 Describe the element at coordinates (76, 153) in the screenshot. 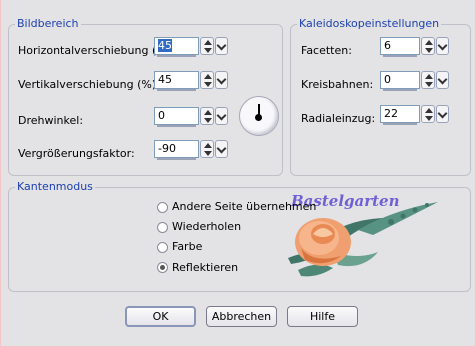

I see `vergroesserung-label: Vergrößerungsfaktor:` at that location.